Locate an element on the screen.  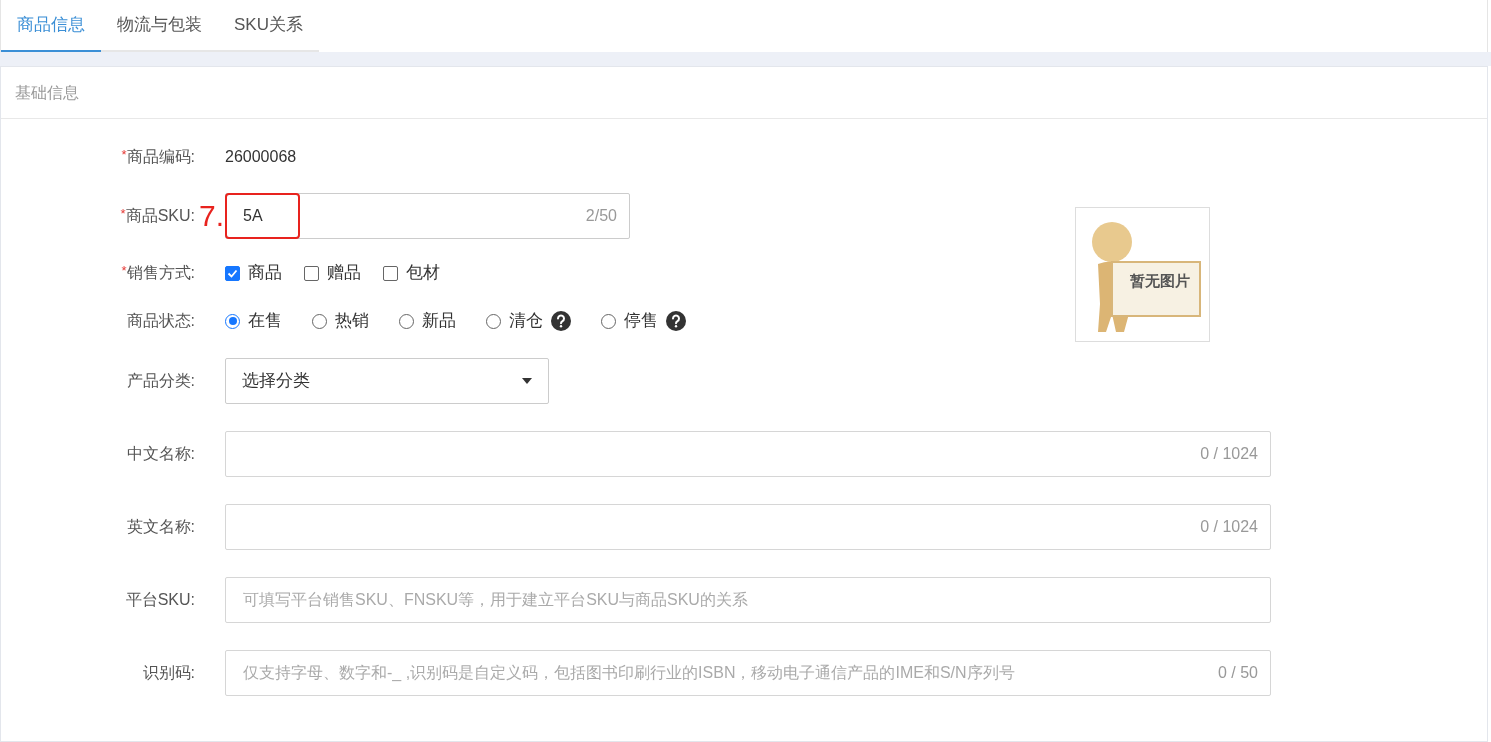
annotation-mark: 7. is located at coordinates (212, 216).